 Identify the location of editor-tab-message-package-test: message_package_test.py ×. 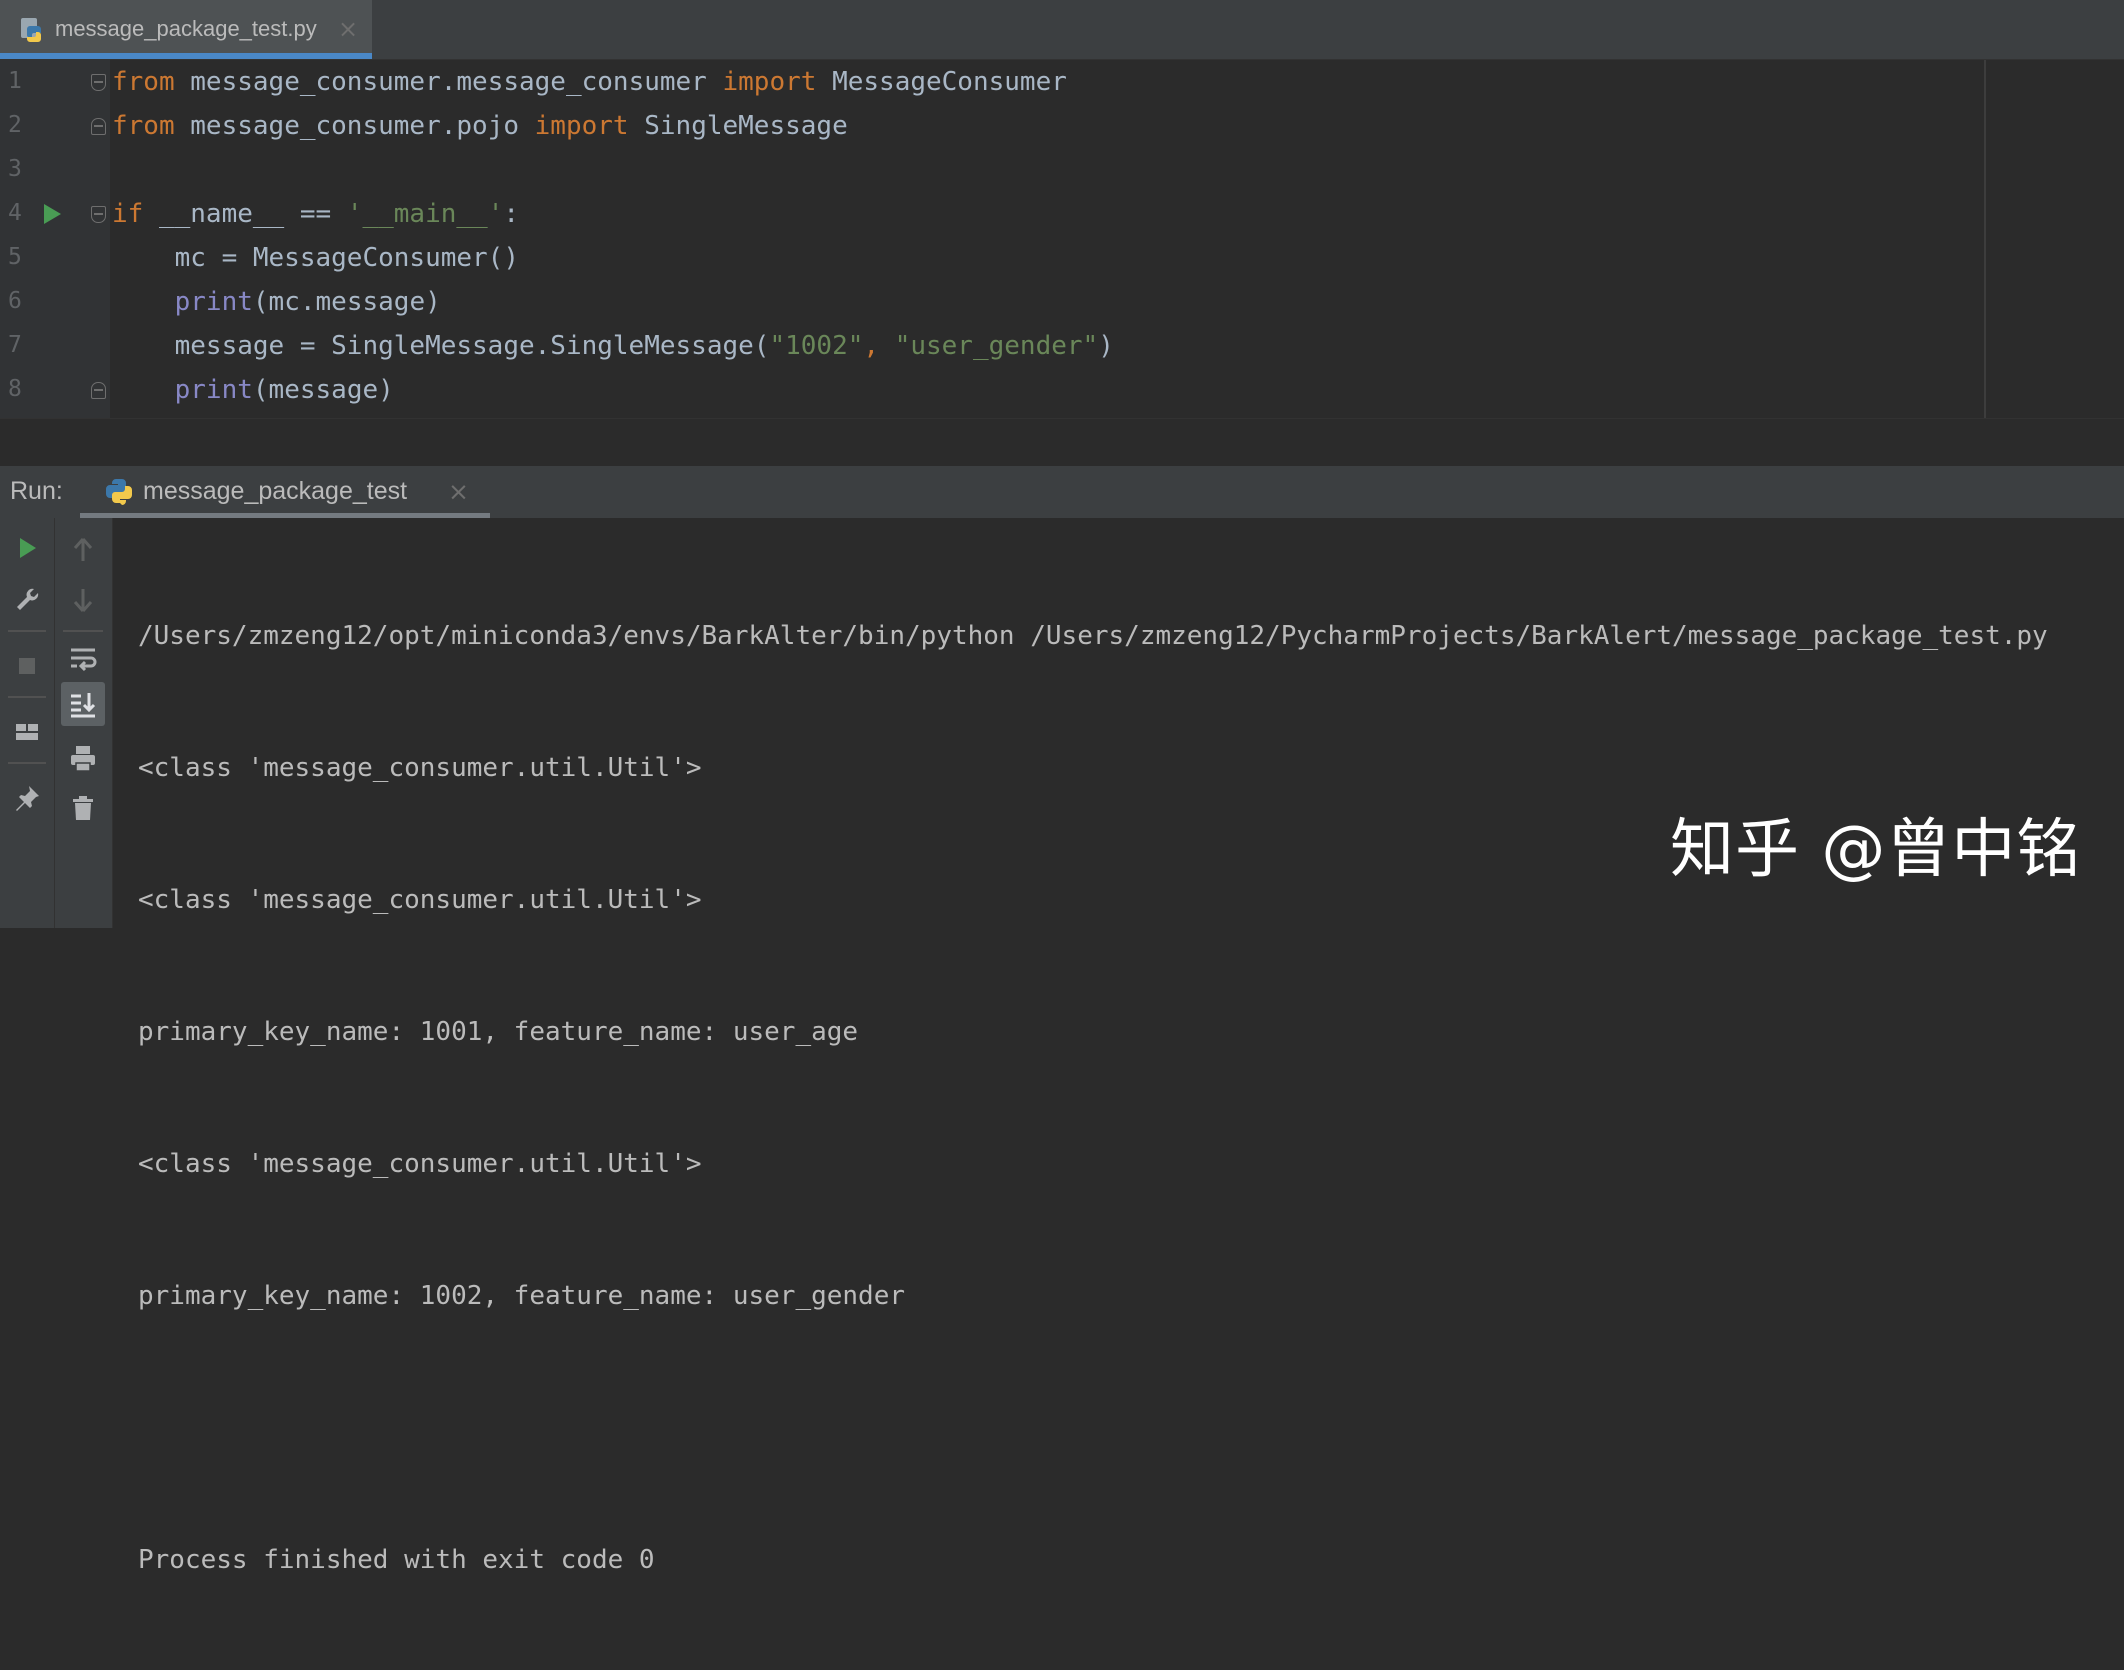
(186, 29).